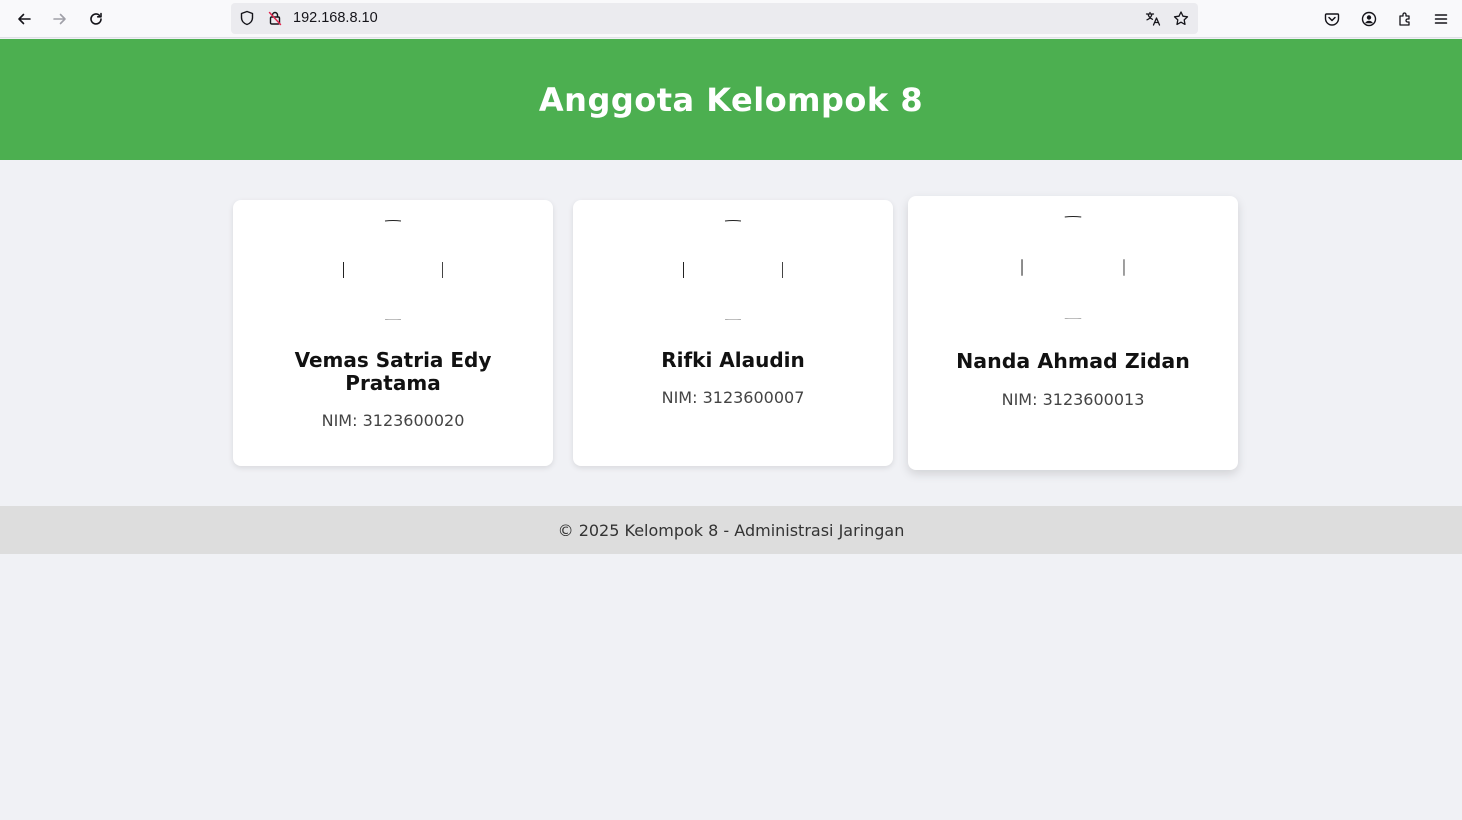 Image resolution: width=1462 pixels, height=820 pixels. I want to click on member-card: Vemas Satria Edy Pratama NIM: 3123600020, so click(393, 333).